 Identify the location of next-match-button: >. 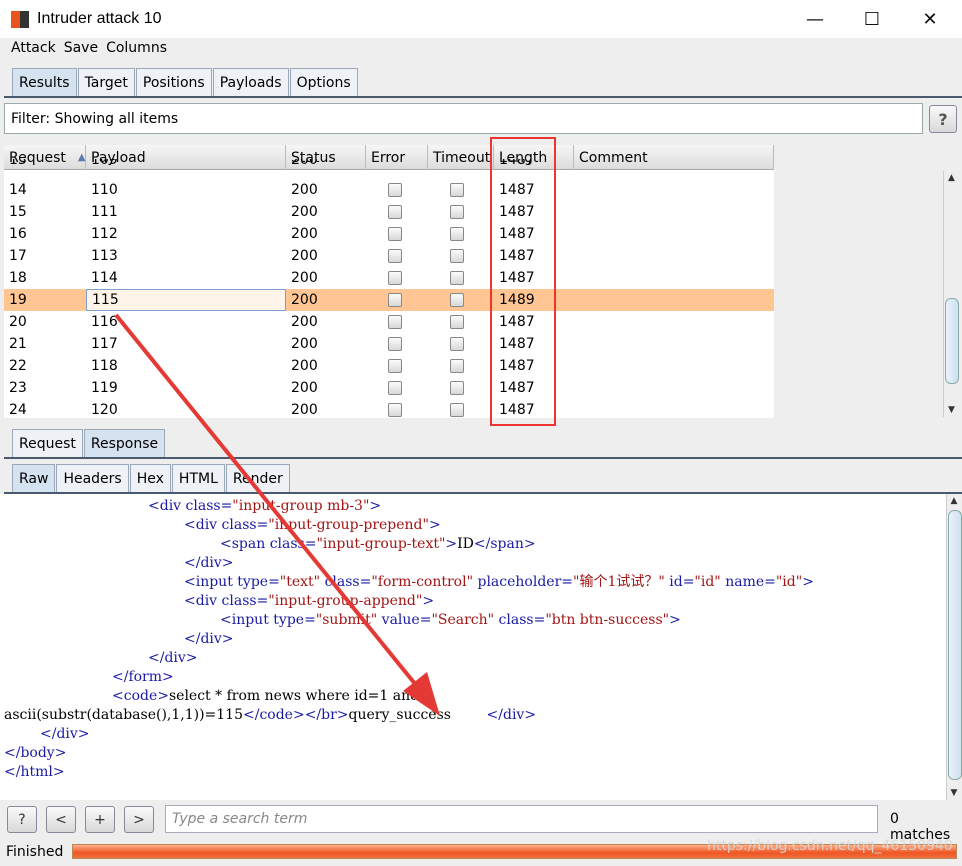
(139, 819).